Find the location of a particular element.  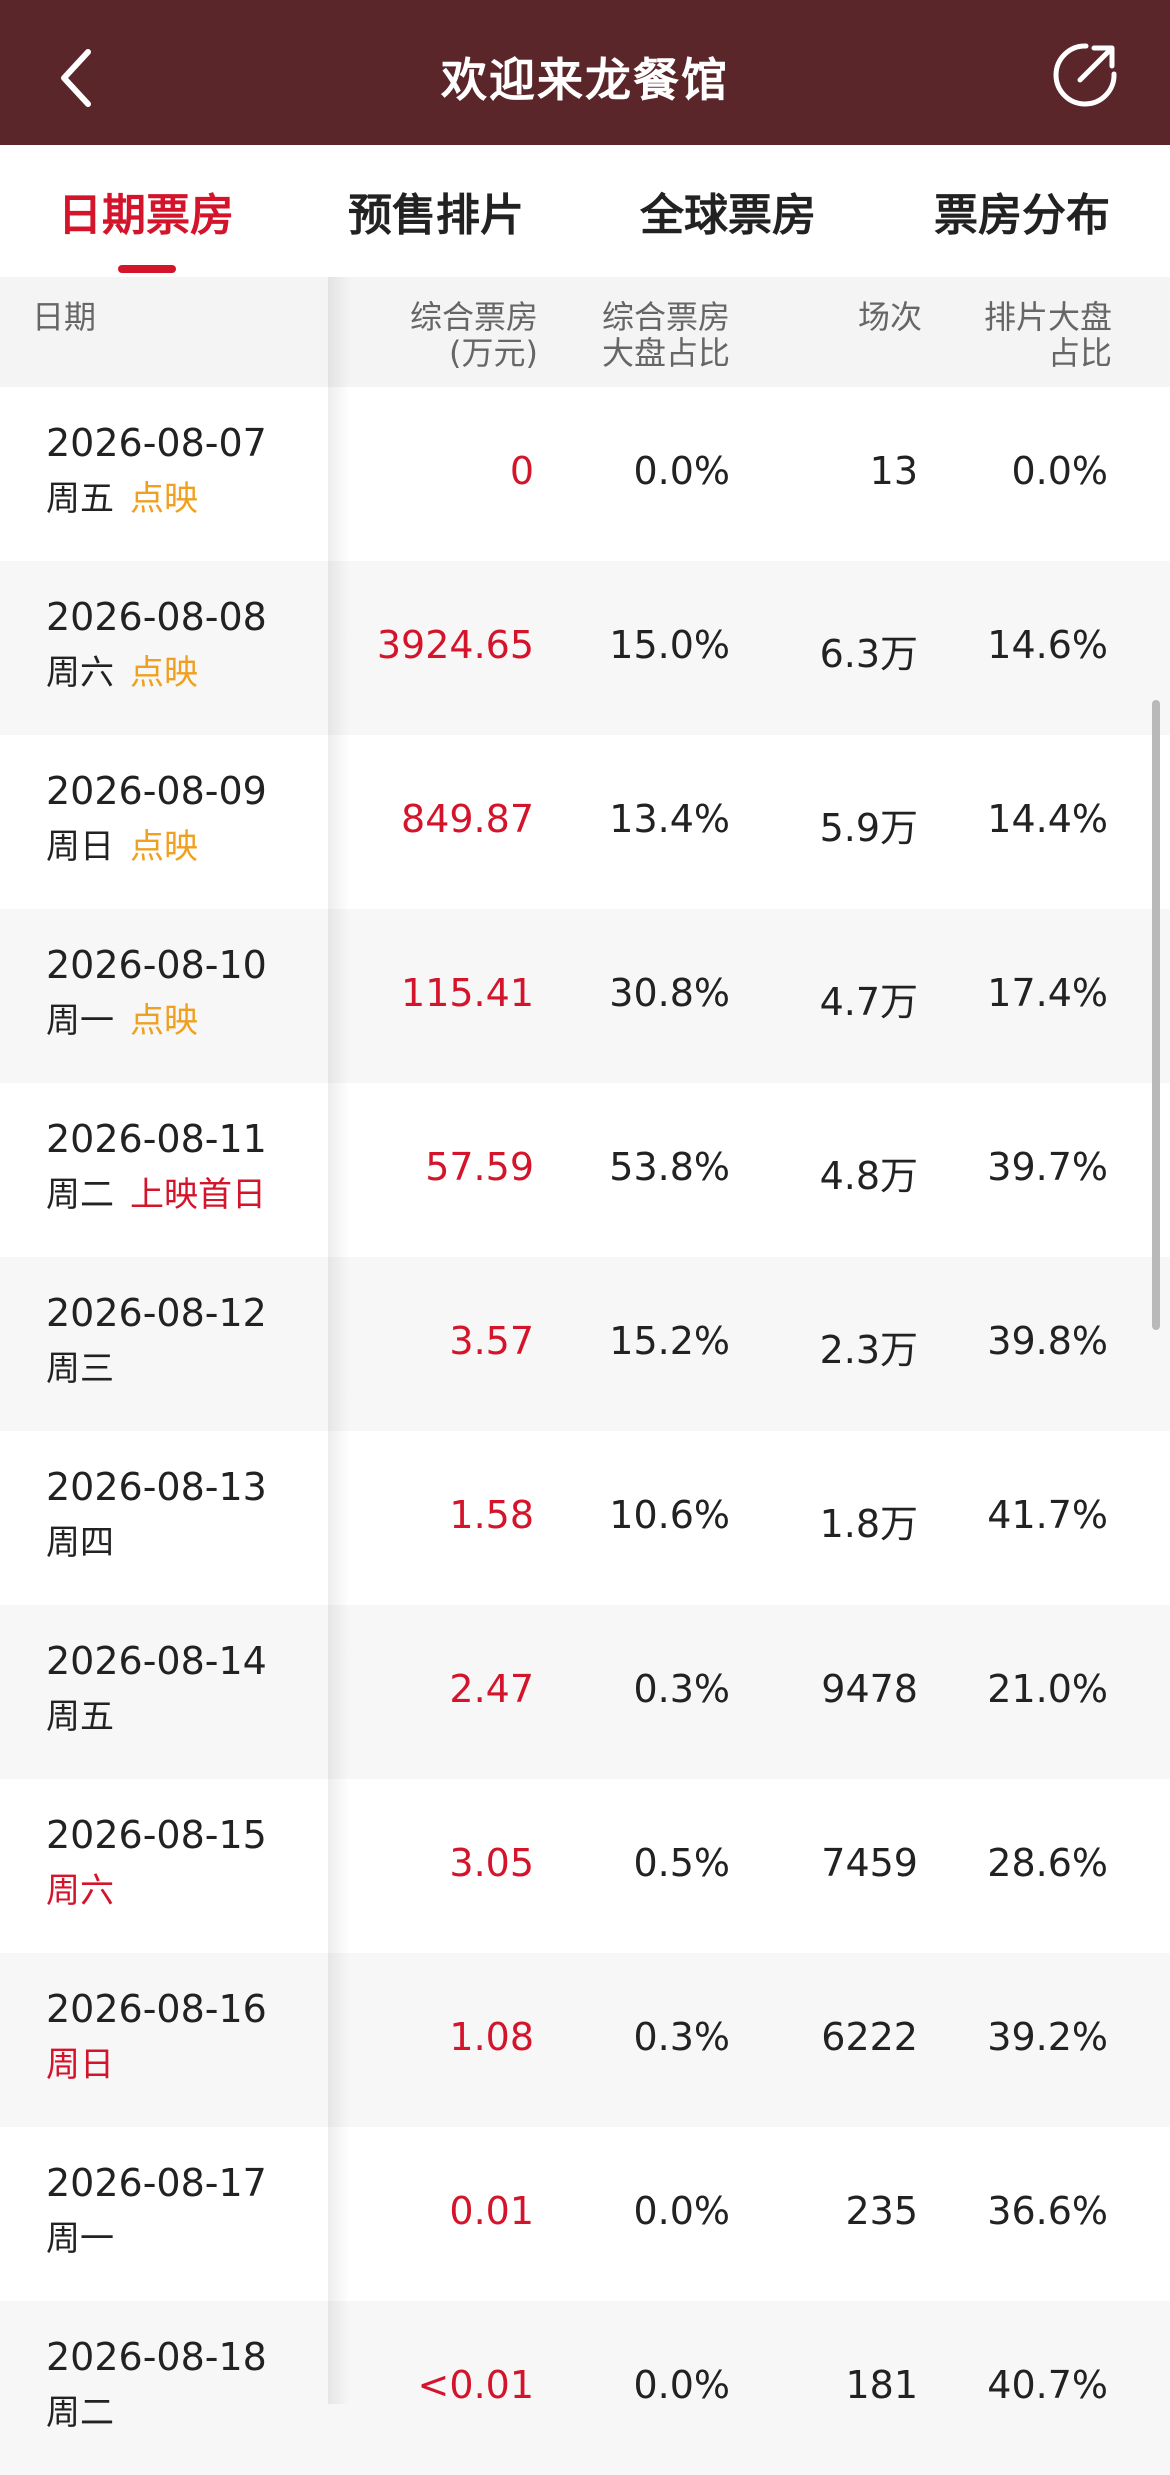

active-tab-indicator is located at coordinates (147, 269).